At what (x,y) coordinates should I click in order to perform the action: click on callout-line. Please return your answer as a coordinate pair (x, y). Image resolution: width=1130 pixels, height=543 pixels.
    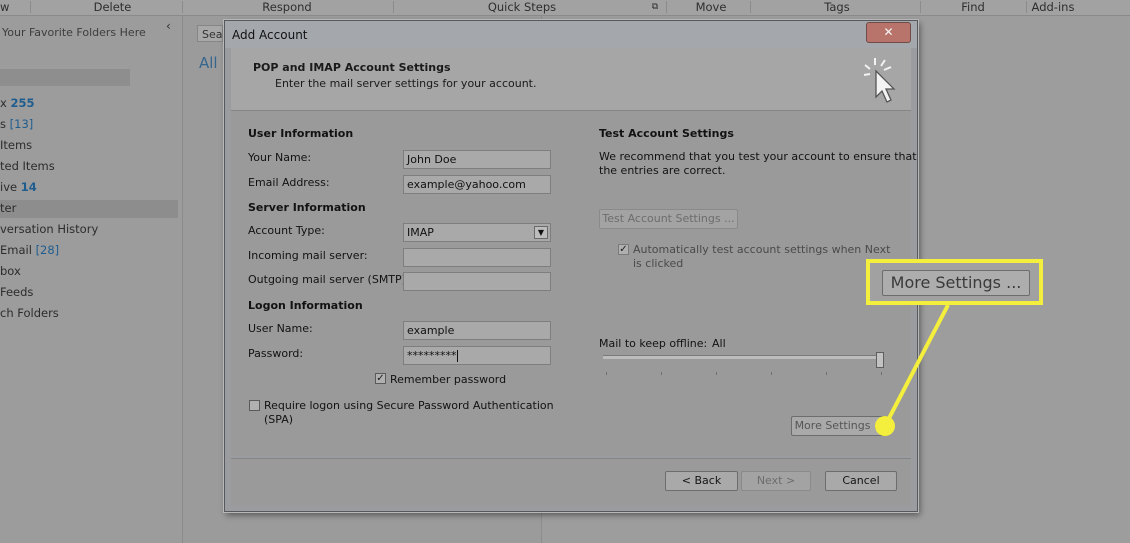
    Looking at the image, I should click on (917, 364).